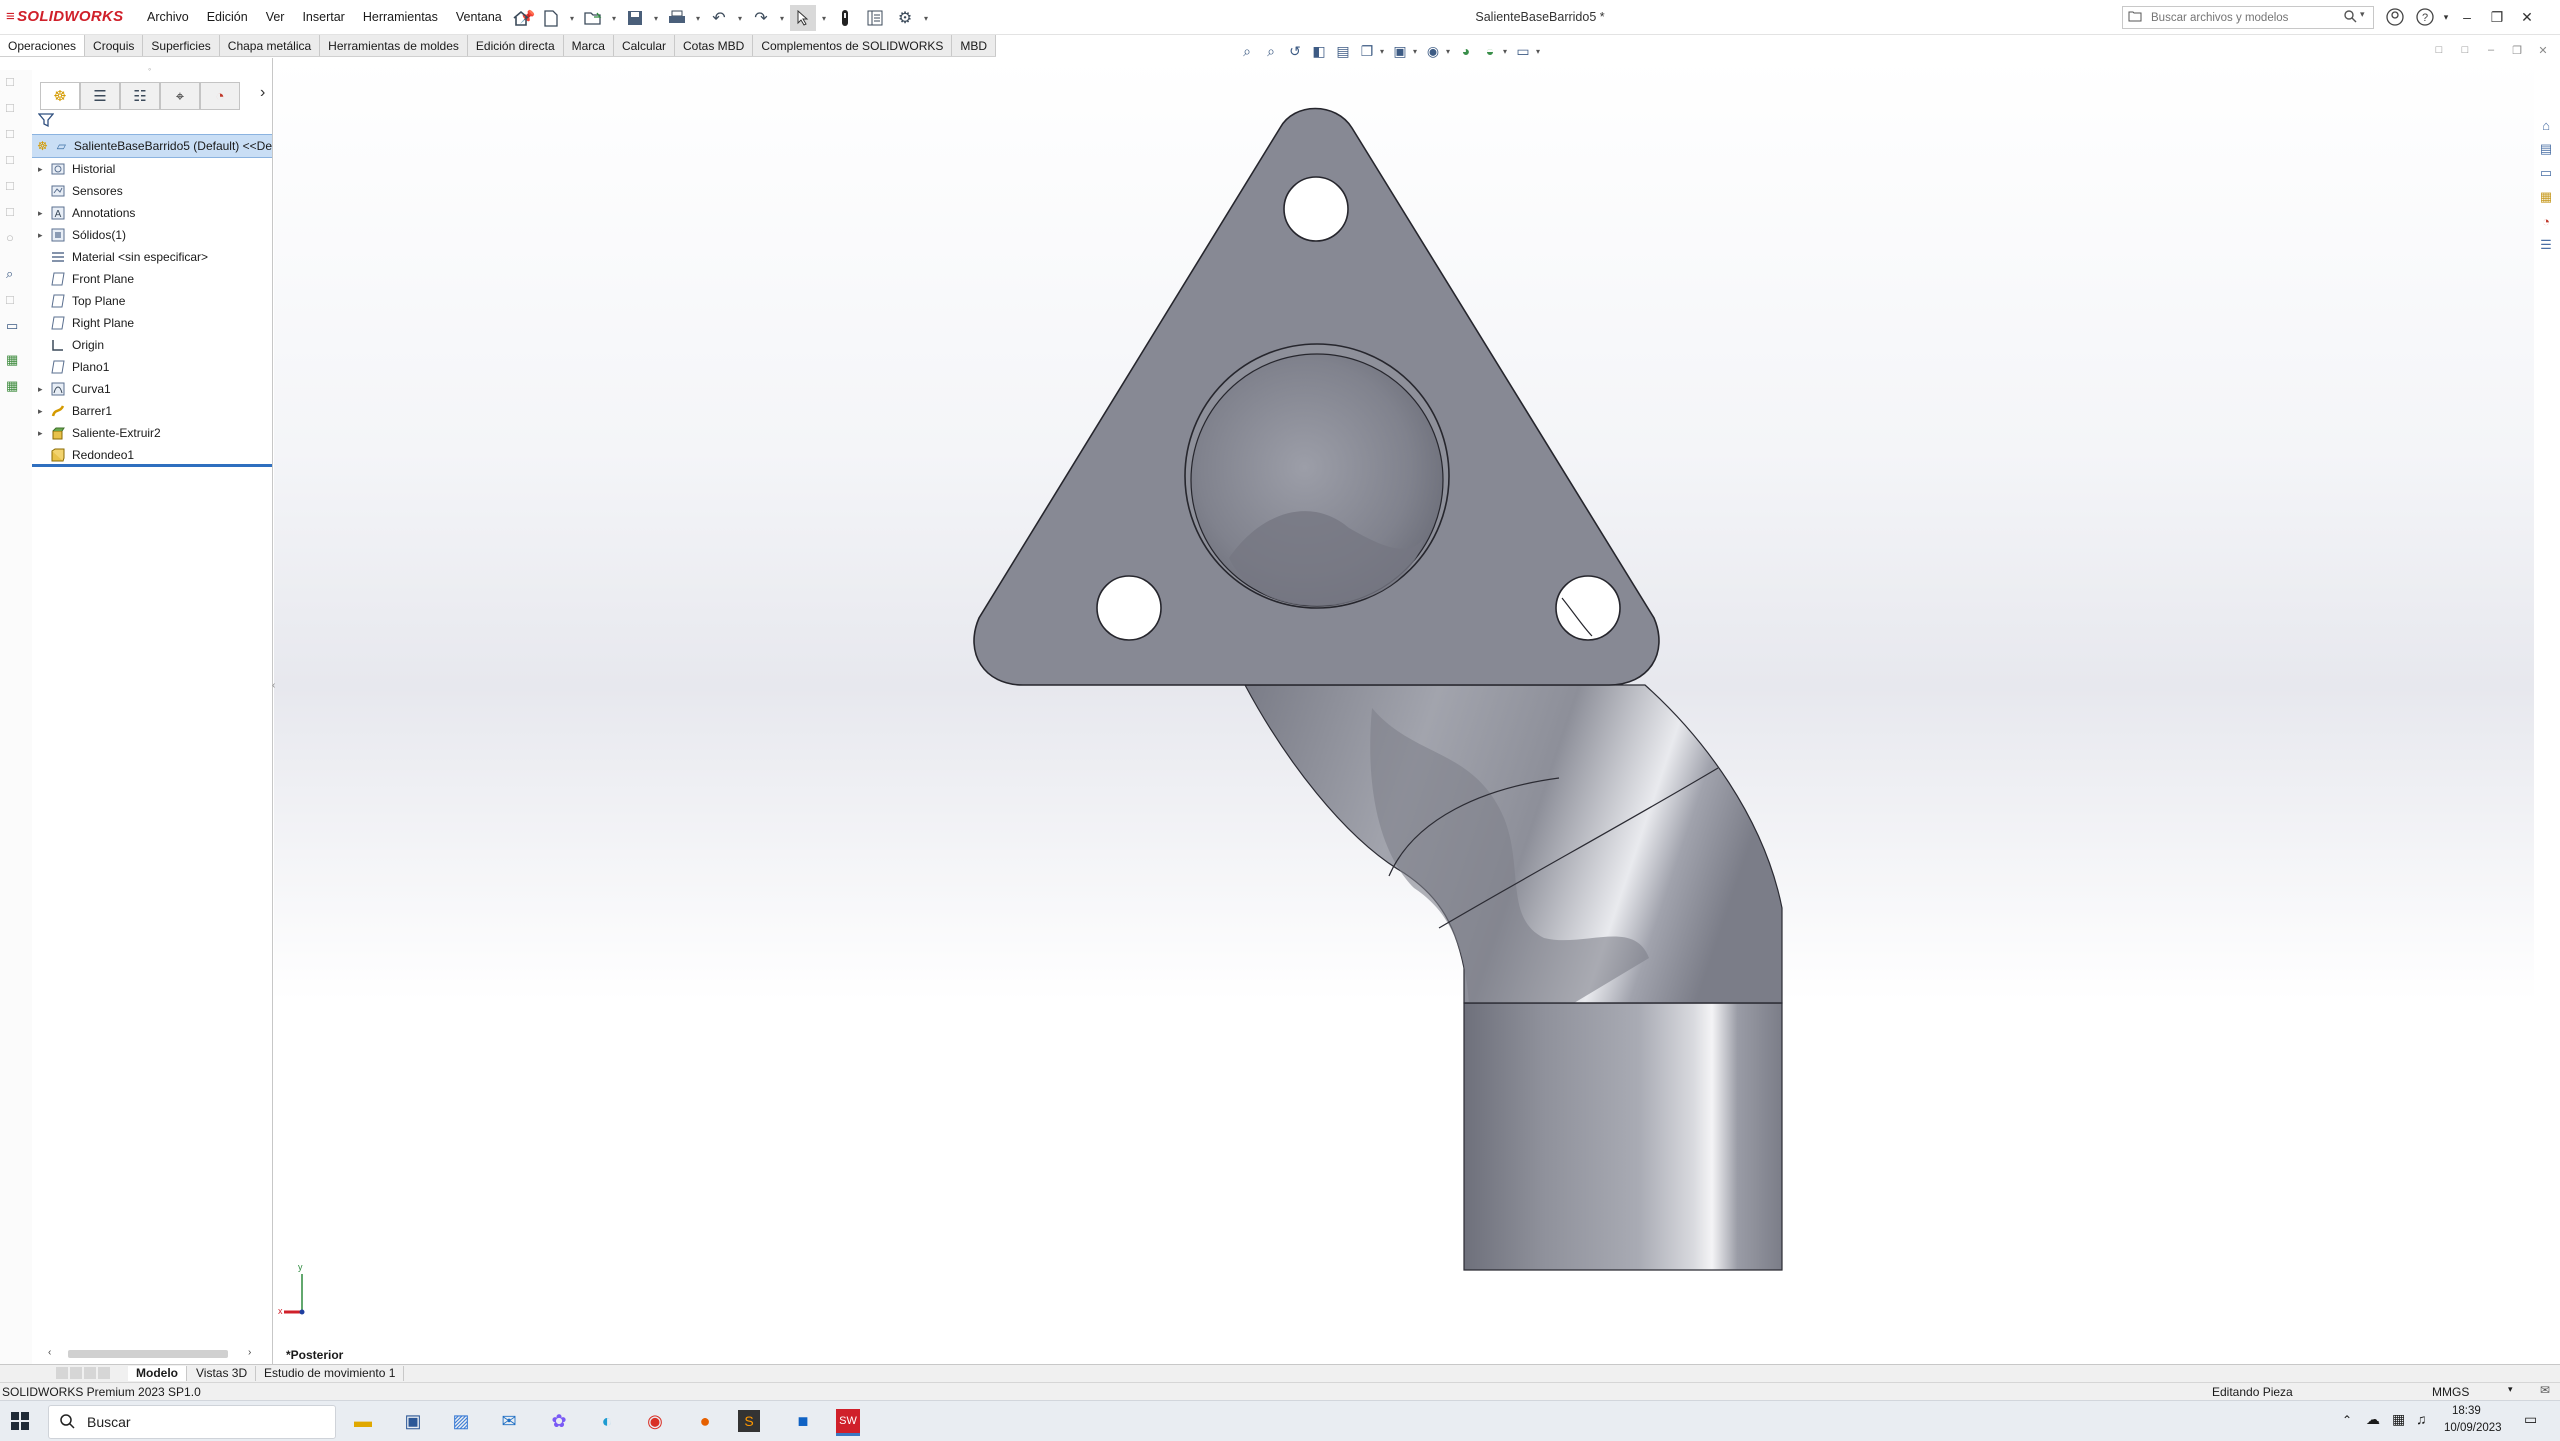  I want to click on tree-item-solidos: ▸ Sólidos(1), so click(152, 235).